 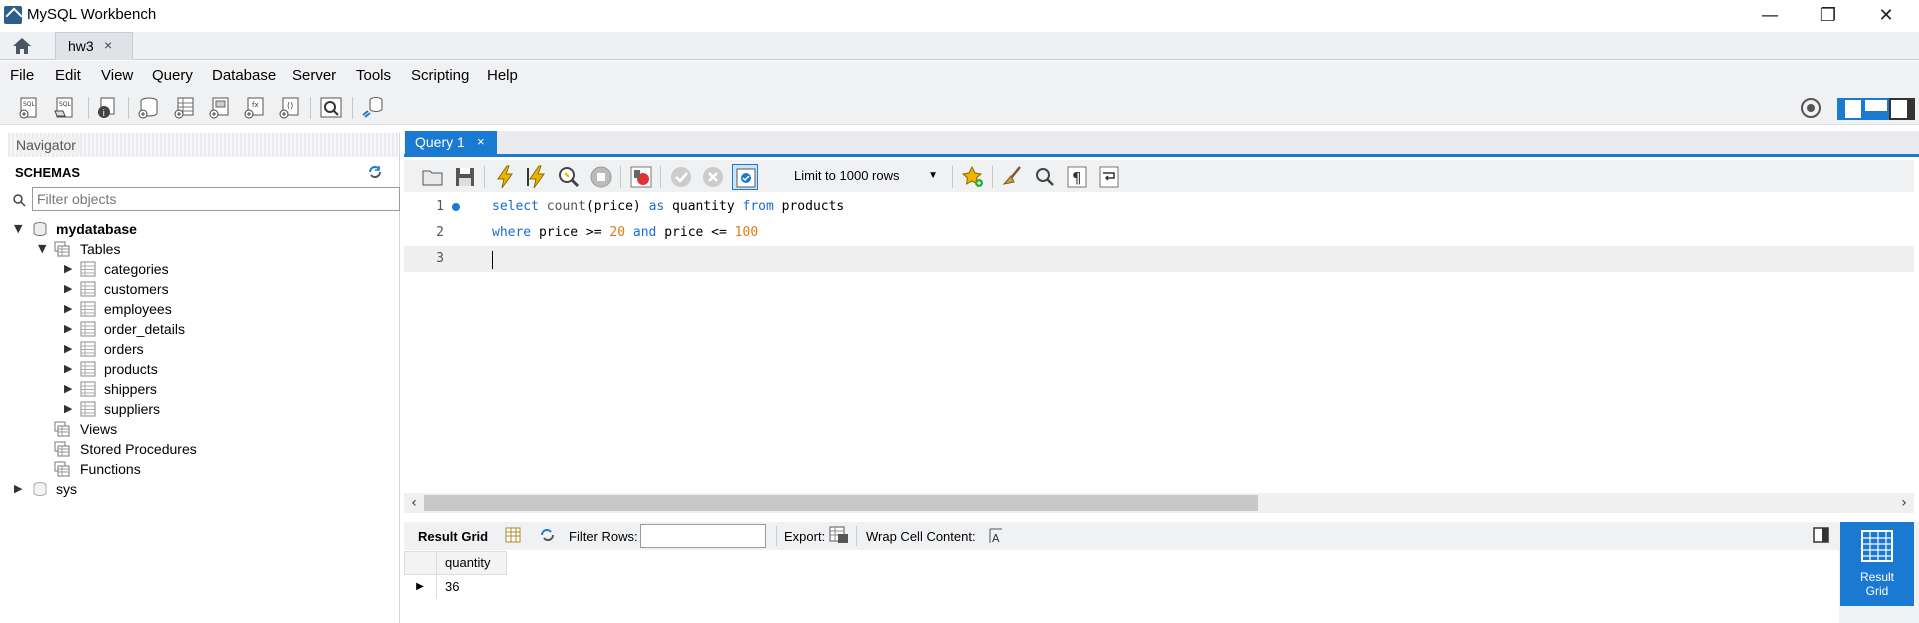 What do you see at coordinates (505, 177) in the screenshot?
I see `execute-button` at bounding box center [505, 177].